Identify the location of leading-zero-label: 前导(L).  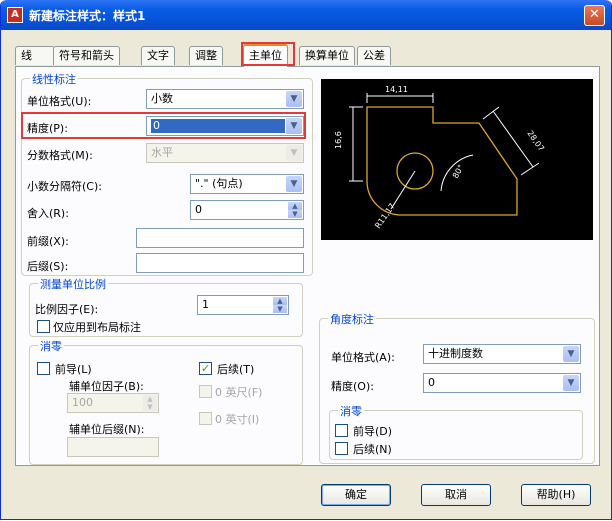
(73, 369).